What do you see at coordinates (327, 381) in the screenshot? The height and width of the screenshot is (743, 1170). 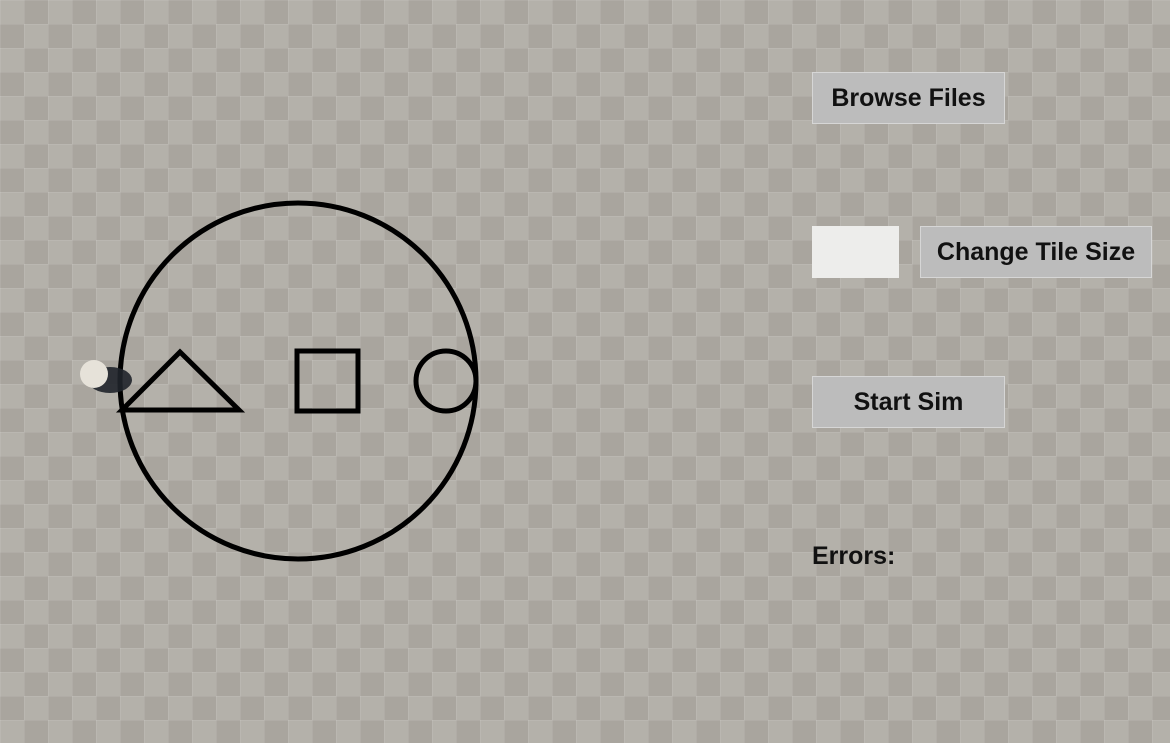 I see `square-shape` at bounding box center [327, 381].